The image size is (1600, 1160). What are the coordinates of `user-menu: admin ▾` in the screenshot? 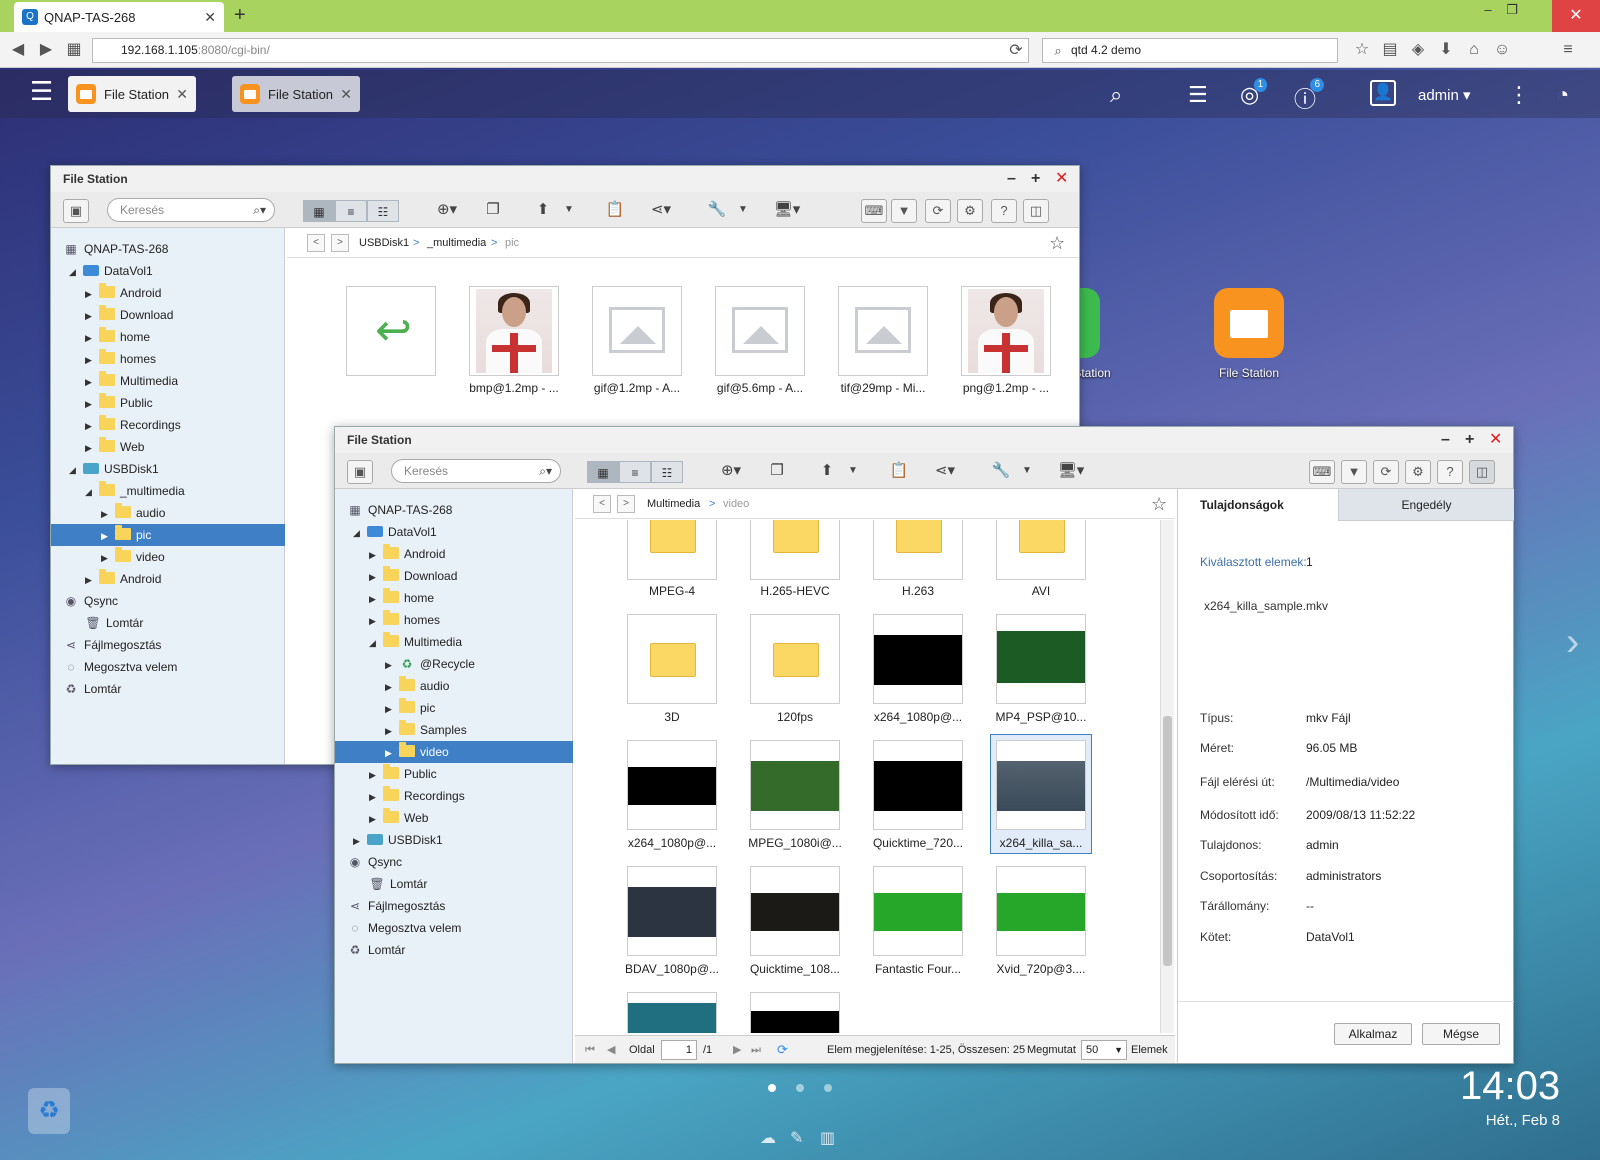 It's located at (1444, 95).